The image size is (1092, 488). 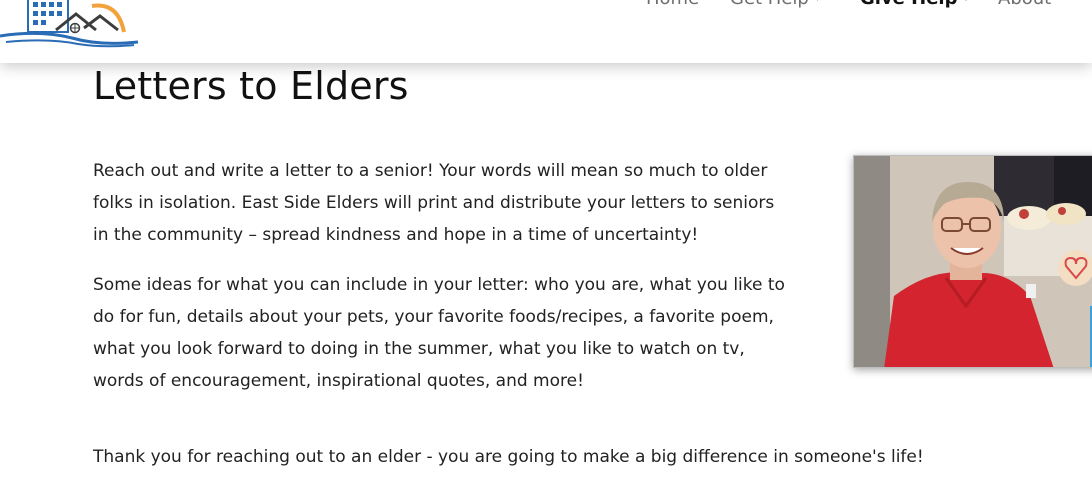 I want to click on main-nav: Home Get Help ▾ Give Help ▾ About, so click(x=546, y=9).